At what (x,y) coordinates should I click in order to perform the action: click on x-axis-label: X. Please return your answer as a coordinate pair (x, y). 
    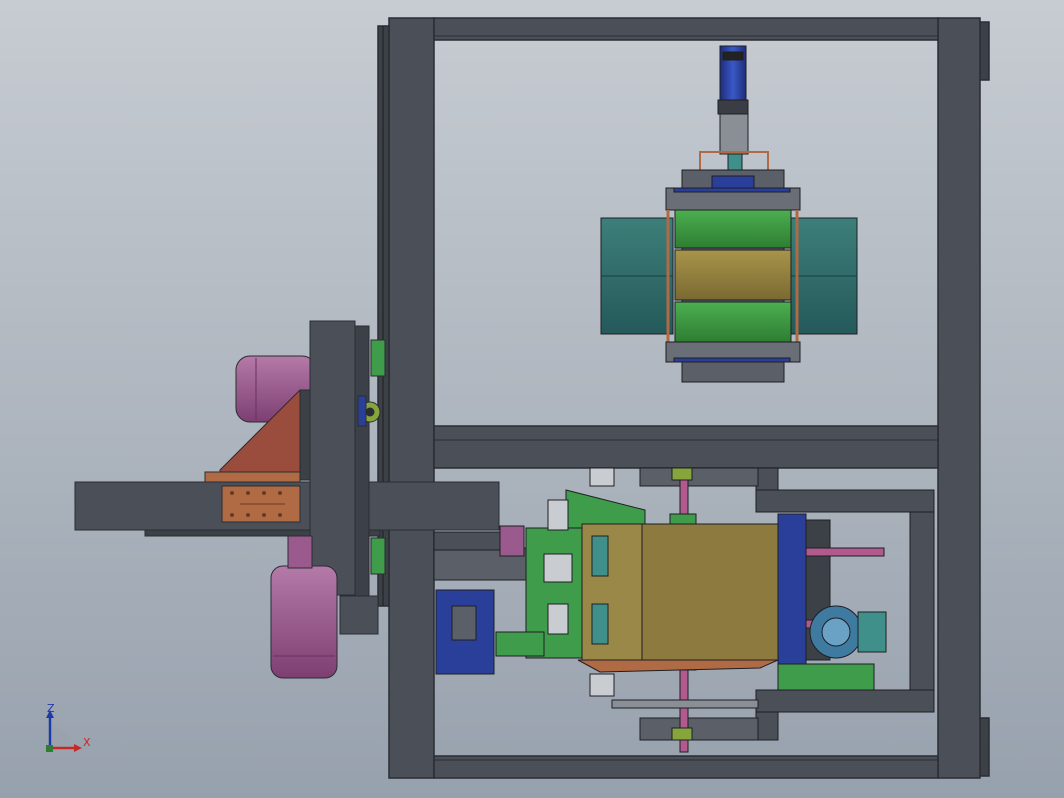
    Looking at the image, I should click on (87, 742).